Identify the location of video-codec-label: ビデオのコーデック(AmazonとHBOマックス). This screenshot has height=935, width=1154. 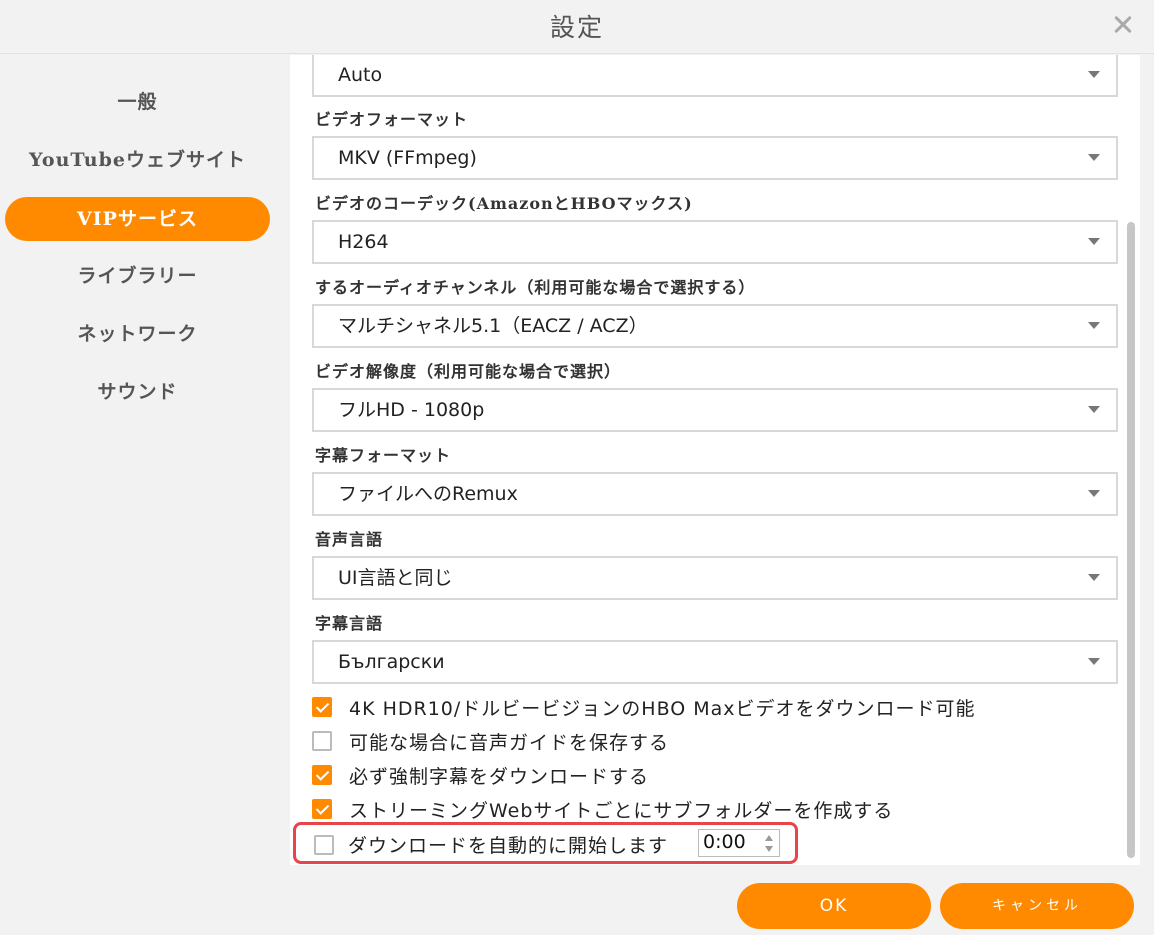
(504, 203).